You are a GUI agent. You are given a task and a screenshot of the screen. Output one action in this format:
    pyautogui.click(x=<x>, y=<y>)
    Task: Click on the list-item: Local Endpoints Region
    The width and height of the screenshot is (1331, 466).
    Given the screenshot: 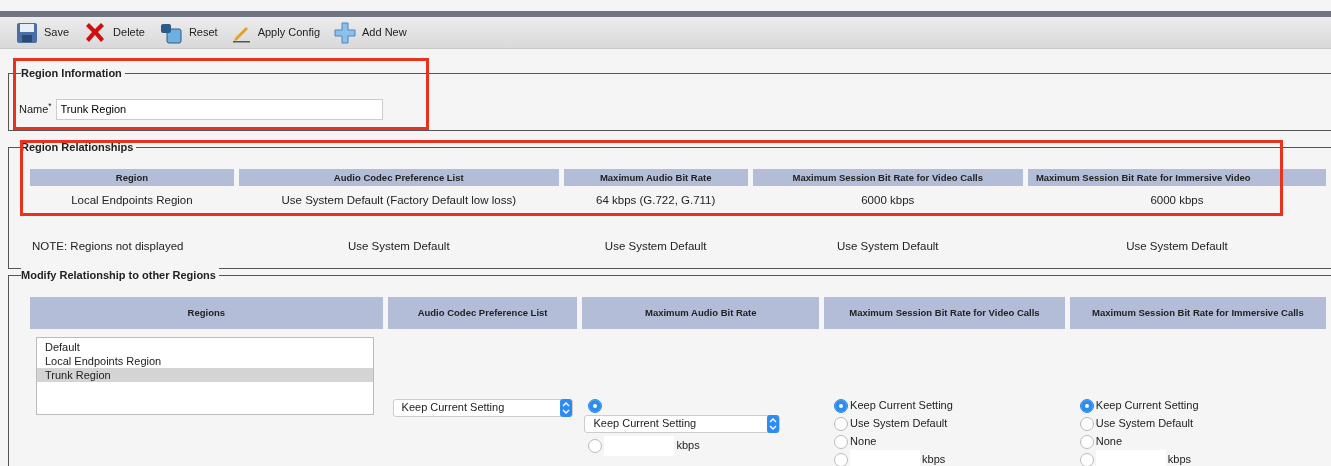 What is the action you would take?
    pyautogui.click(x=205, y=360)
    